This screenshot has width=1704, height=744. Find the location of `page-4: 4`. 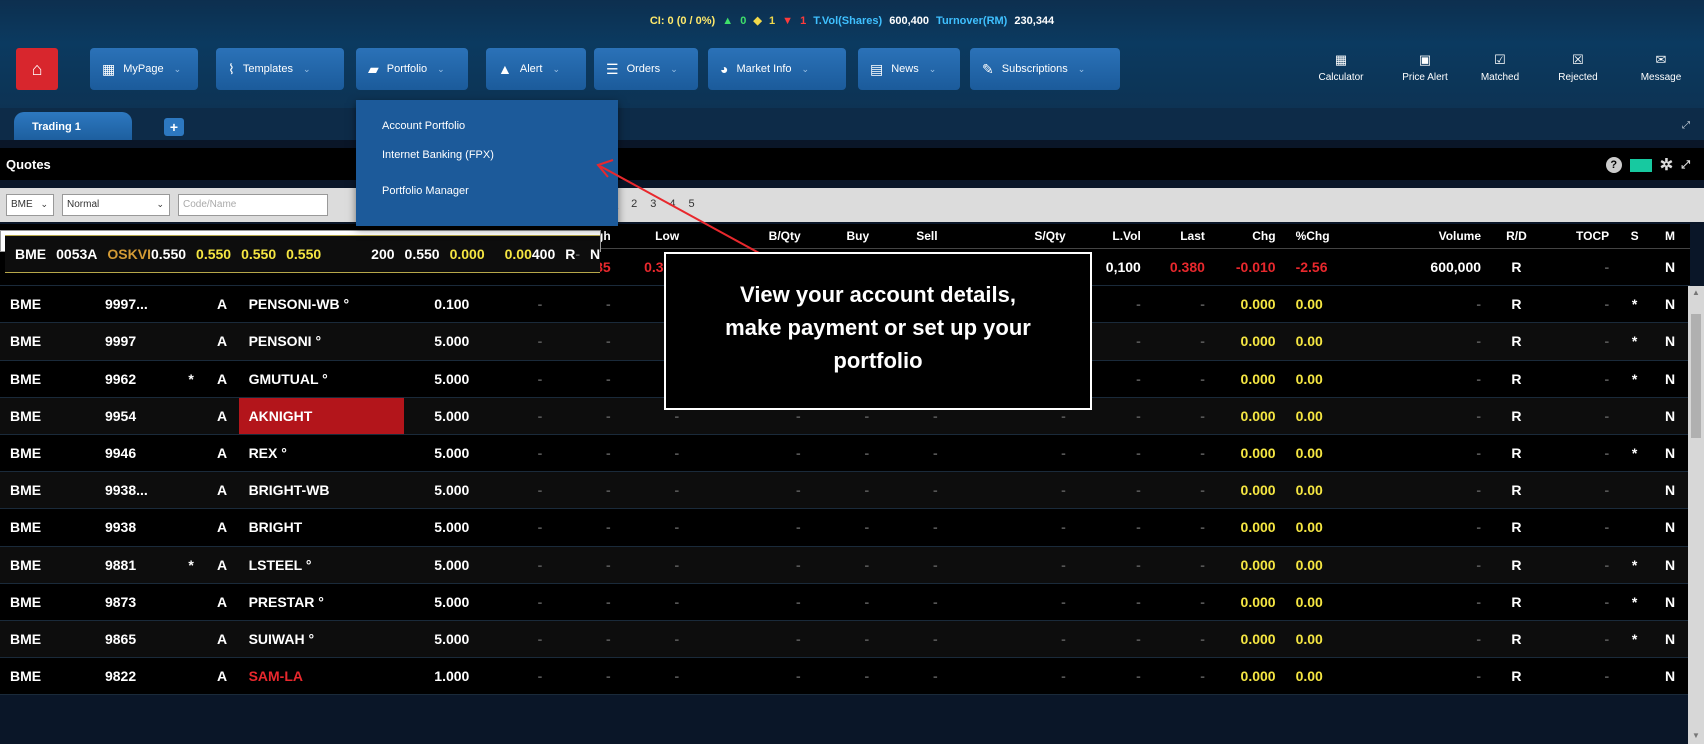

page-4: 4 is located at coordinates (672, 204).